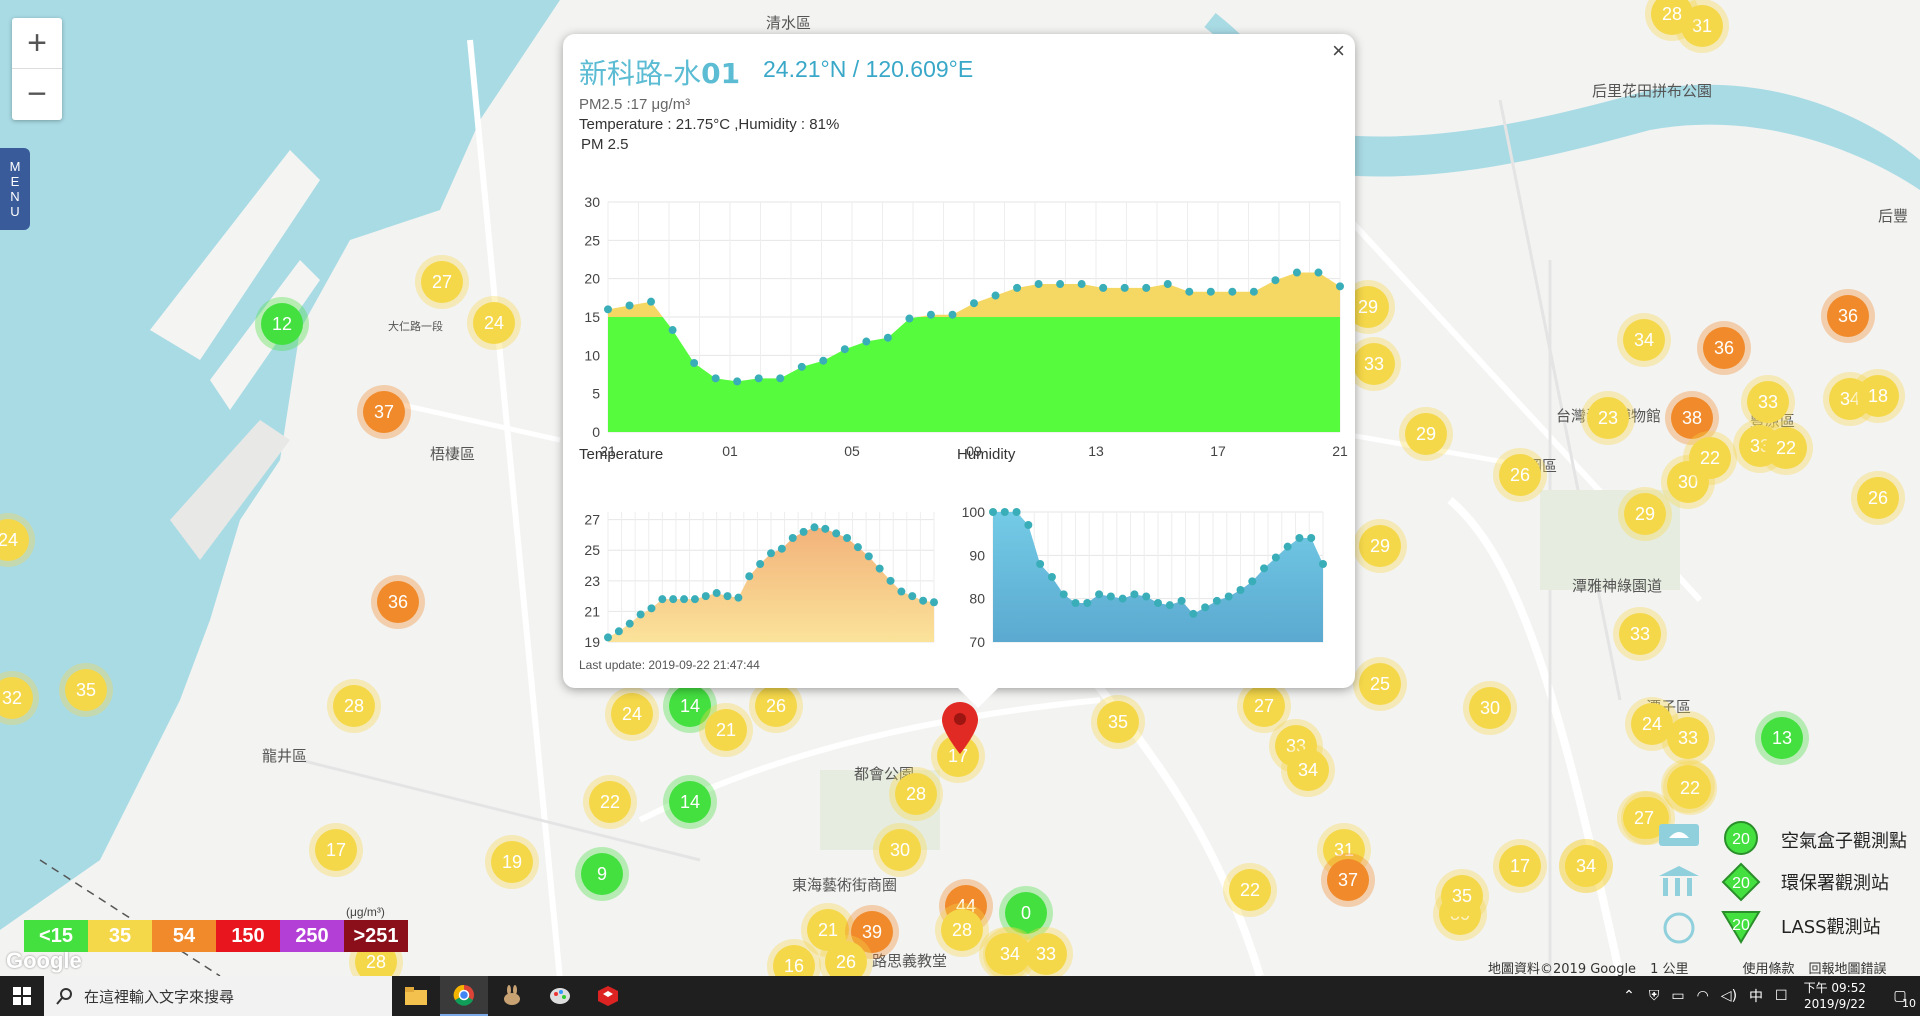  What do you see at coordinates (1756, 996) in the screenshot?
I see `ime-indicator: 中` at bounding box center [1756, 996].